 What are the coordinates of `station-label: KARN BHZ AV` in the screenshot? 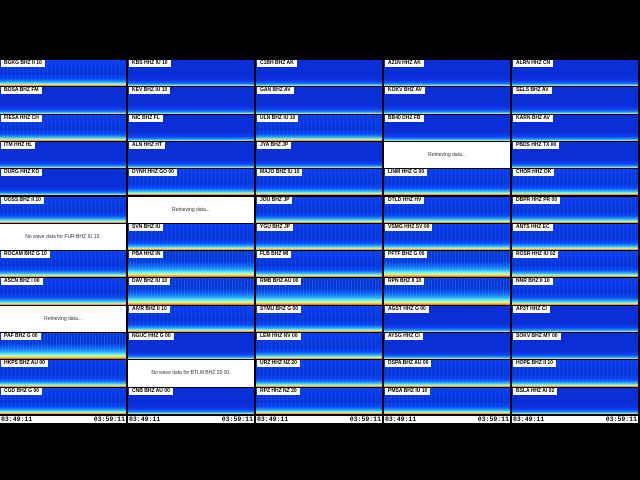 It's located at (533, 118).